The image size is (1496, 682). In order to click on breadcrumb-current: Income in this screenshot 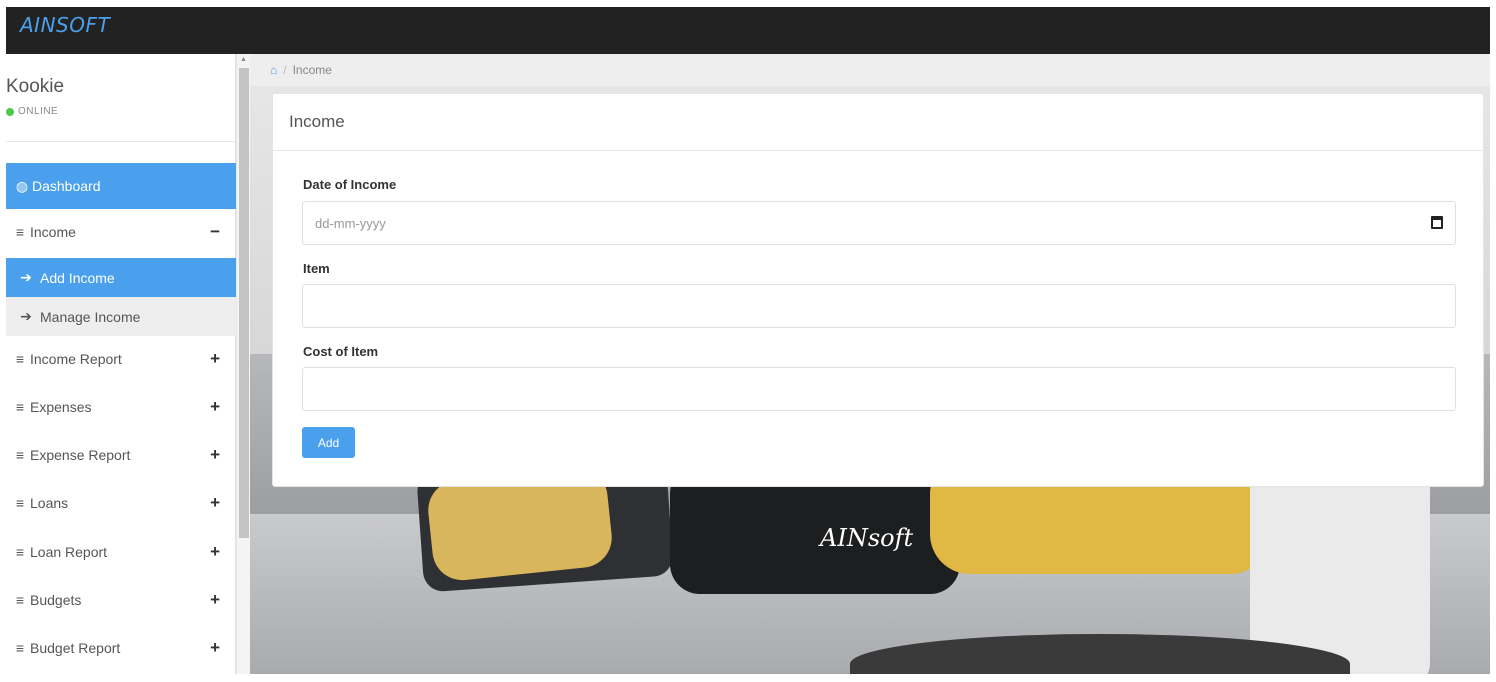, I will do `click(312, 70)`.